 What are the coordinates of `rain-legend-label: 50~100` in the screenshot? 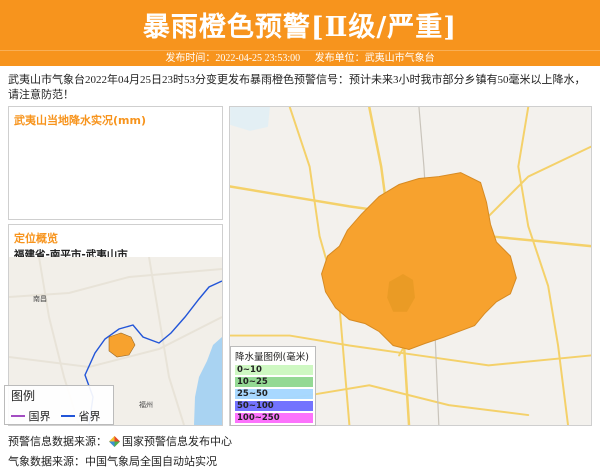 It's located at (255, 406).